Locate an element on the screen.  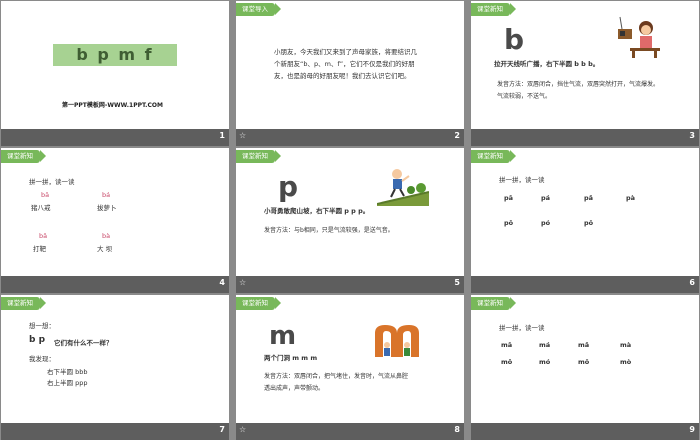
pinyin-pa3: pǎ is located at coordinates (589, 198).